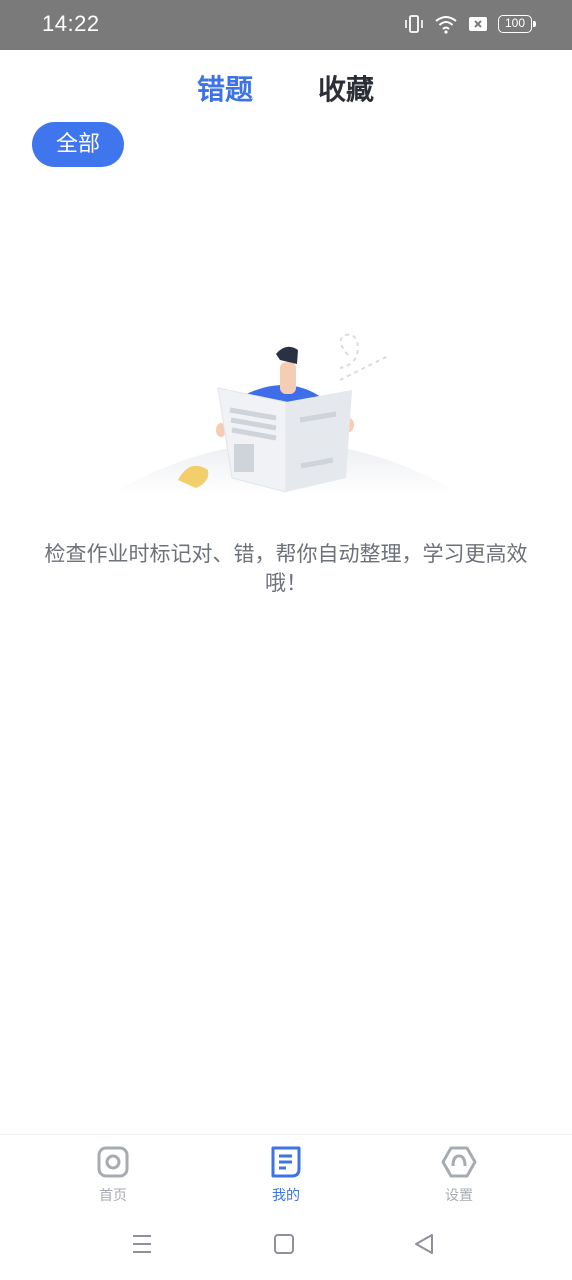 Image resolution: width=572 pixels, height=1280 pixels. I want to click on system-nav-bar, so click(286, 1246).